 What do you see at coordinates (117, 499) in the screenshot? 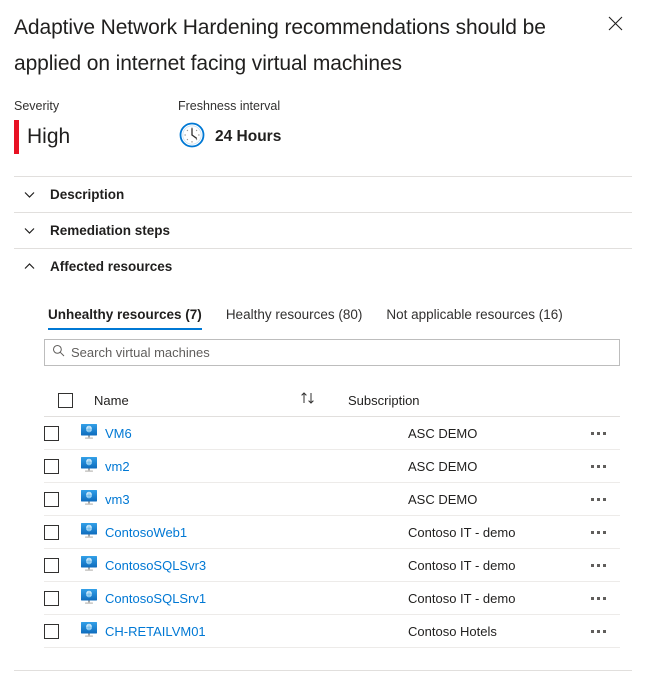
I see `resource-name-link: vm3` at bounding box center [117, 499].